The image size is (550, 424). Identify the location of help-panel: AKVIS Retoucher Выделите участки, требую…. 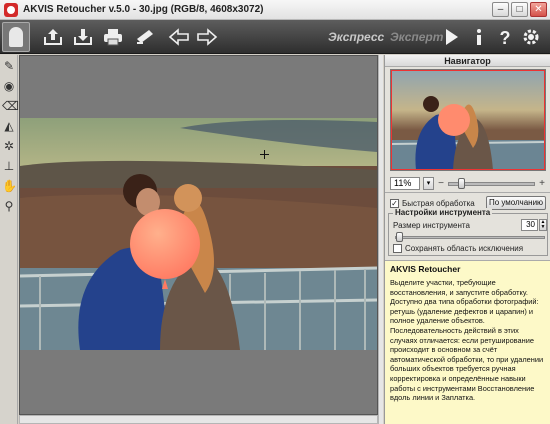
(467, 342).